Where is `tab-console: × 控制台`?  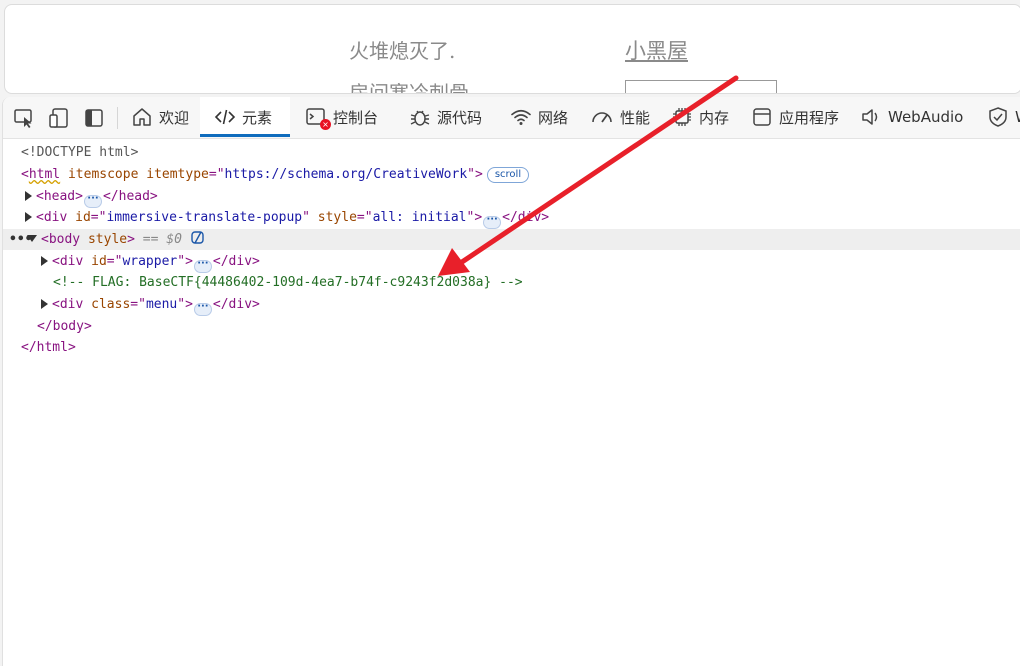
tab-console: × 控制台 is located at coordinates (341, 117).